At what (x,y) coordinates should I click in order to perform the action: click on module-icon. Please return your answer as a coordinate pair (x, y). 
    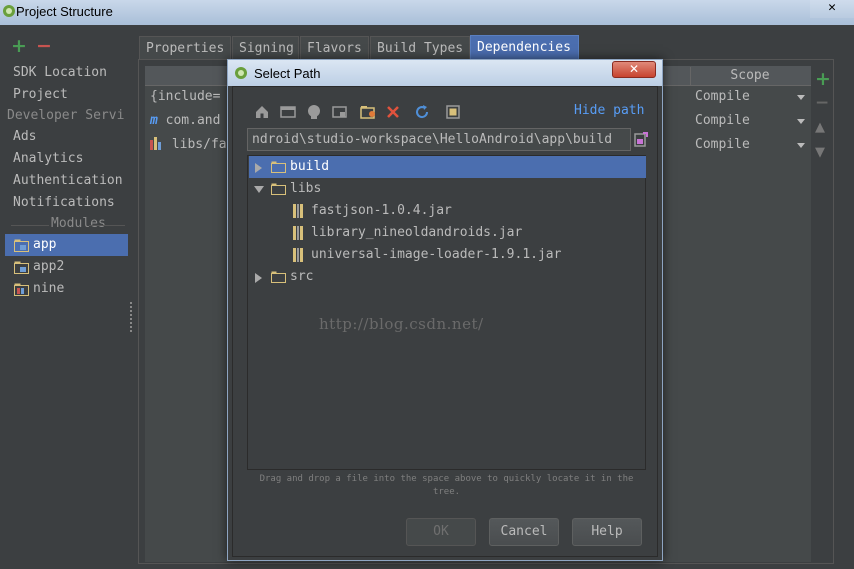
    Looking at the image, I should click on (340, 112).